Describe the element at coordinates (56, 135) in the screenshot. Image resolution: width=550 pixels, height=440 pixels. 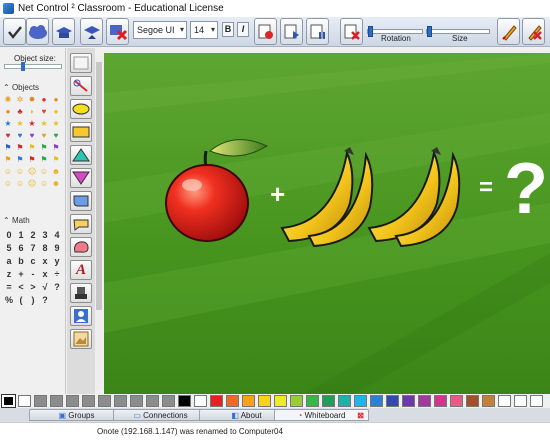
I see `green-heart-icon: ♥` at that location.